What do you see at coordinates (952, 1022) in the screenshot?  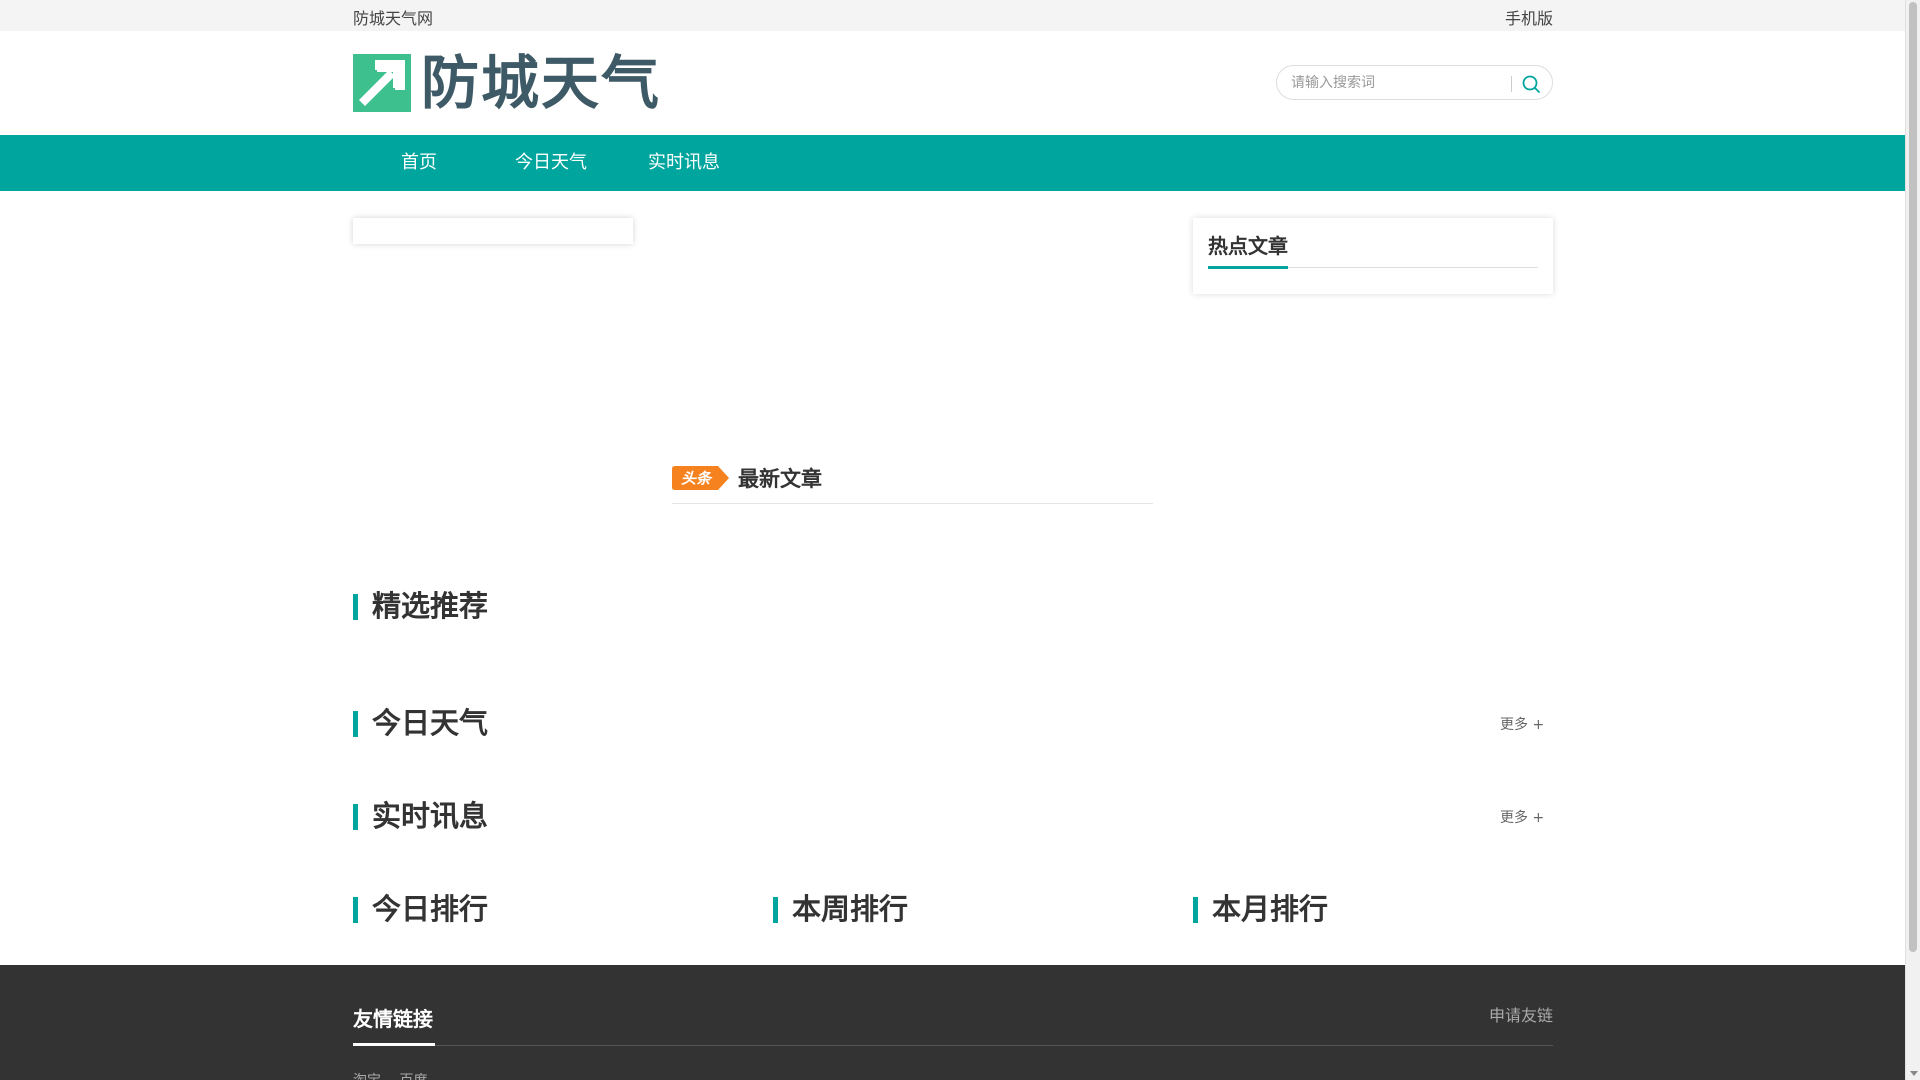 I see `footer: 友情链接 申请友链 淘宝 百度` at bounding box center [952, 1022].